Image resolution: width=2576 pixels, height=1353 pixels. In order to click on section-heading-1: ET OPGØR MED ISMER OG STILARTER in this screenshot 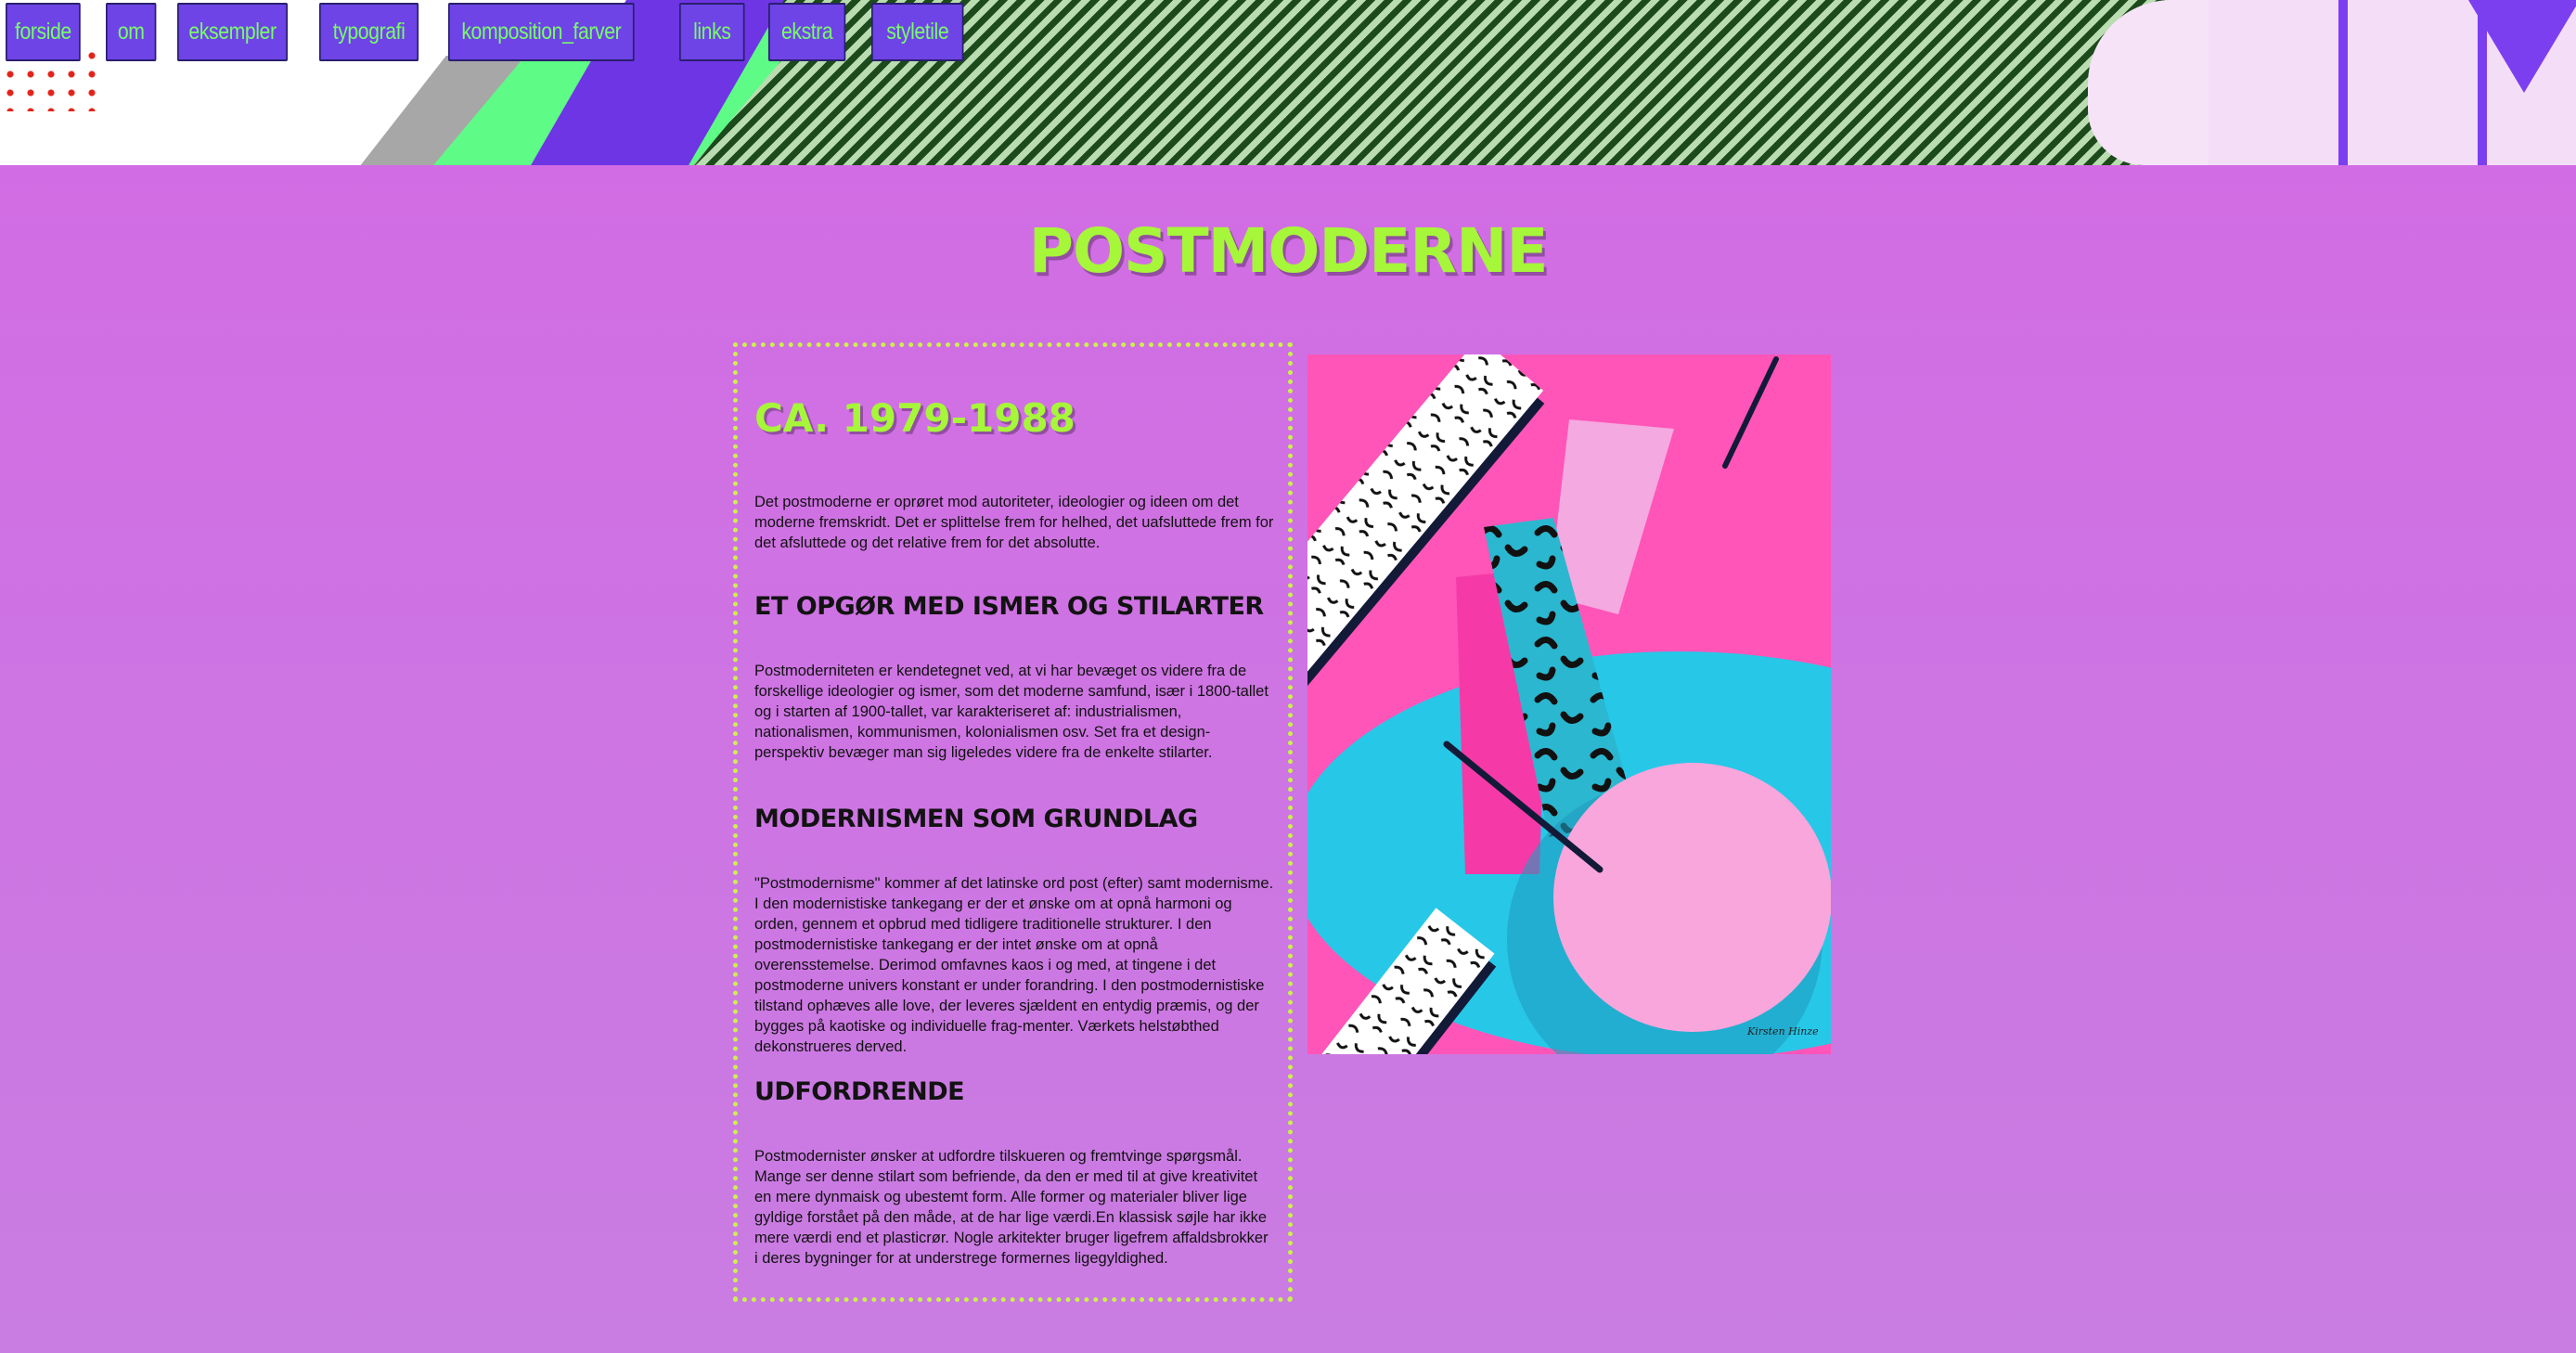, I will do `click(1009, 607)`.